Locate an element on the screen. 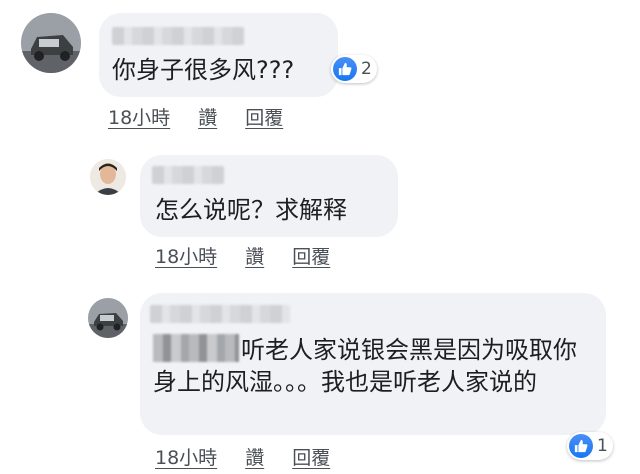 Image resolution: width=640 pixels, height=474 pixels. mention-redacted is located at coordinates (196, 348).